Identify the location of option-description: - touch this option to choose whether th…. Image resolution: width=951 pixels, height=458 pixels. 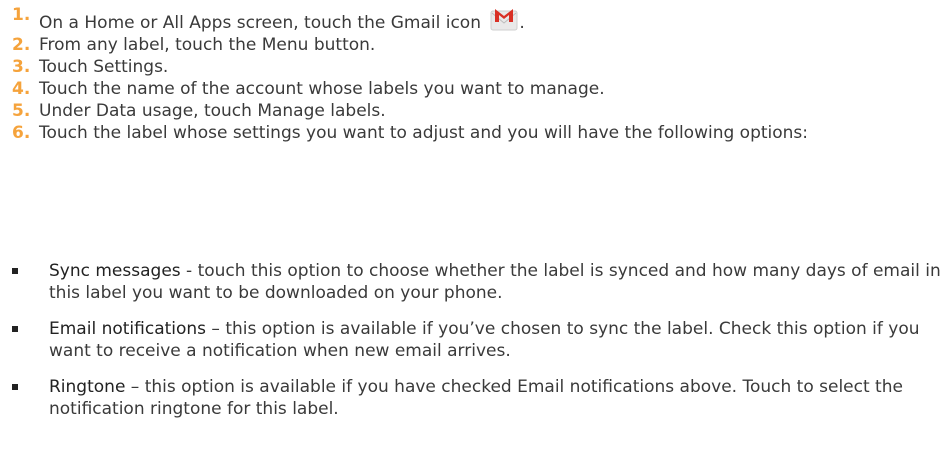
(495, 282).